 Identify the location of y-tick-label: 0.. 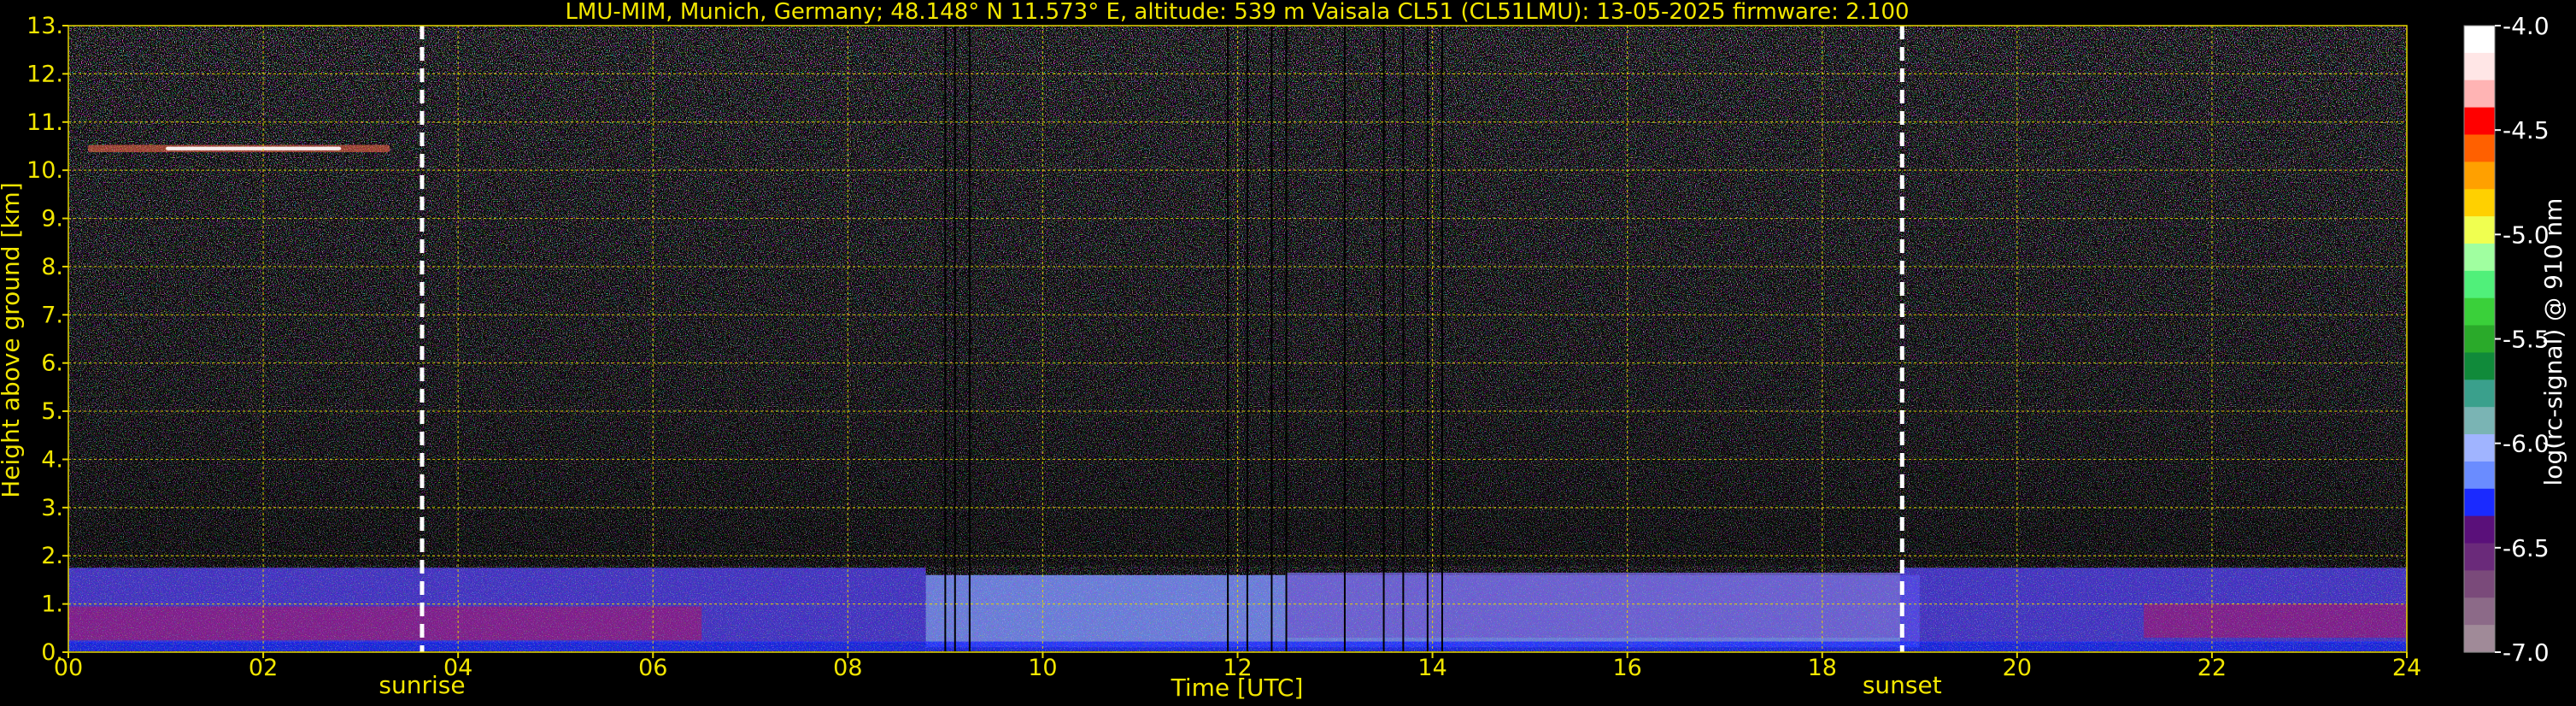
(52, 652).